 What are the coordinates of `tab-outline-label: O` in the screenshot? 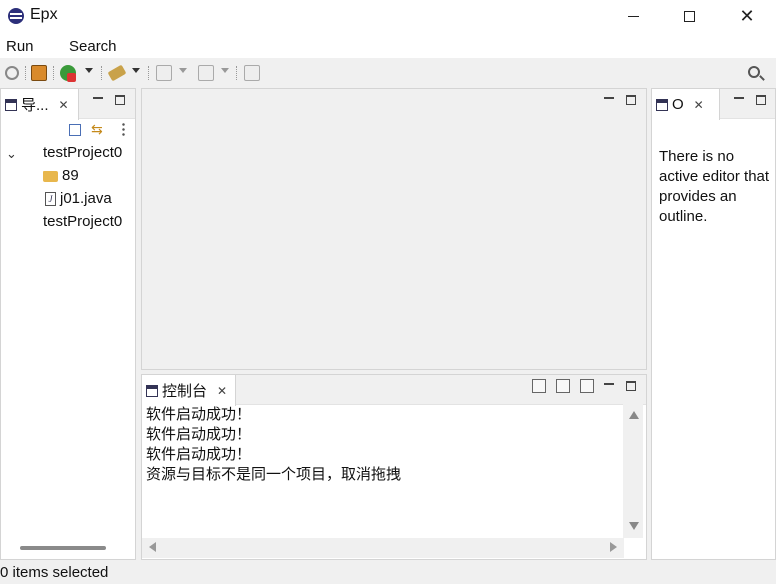 It's located at (678, 104).